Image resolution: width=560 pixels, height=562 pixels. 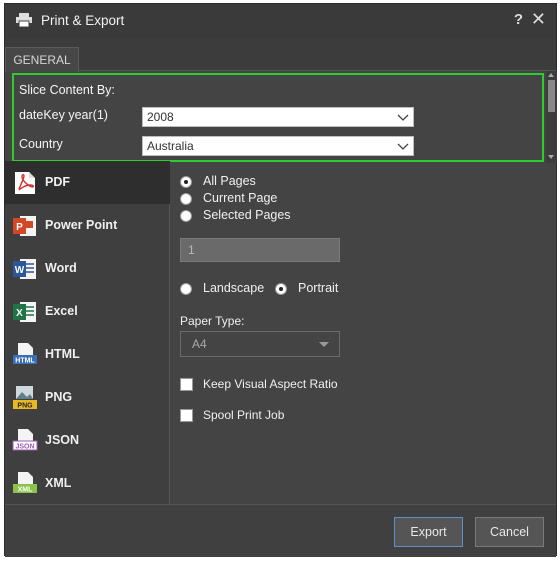 What do you see at coordinates (234, 288) in the screenshot?
I see `radio-label: Landscape` at bounding box center [234, 288].